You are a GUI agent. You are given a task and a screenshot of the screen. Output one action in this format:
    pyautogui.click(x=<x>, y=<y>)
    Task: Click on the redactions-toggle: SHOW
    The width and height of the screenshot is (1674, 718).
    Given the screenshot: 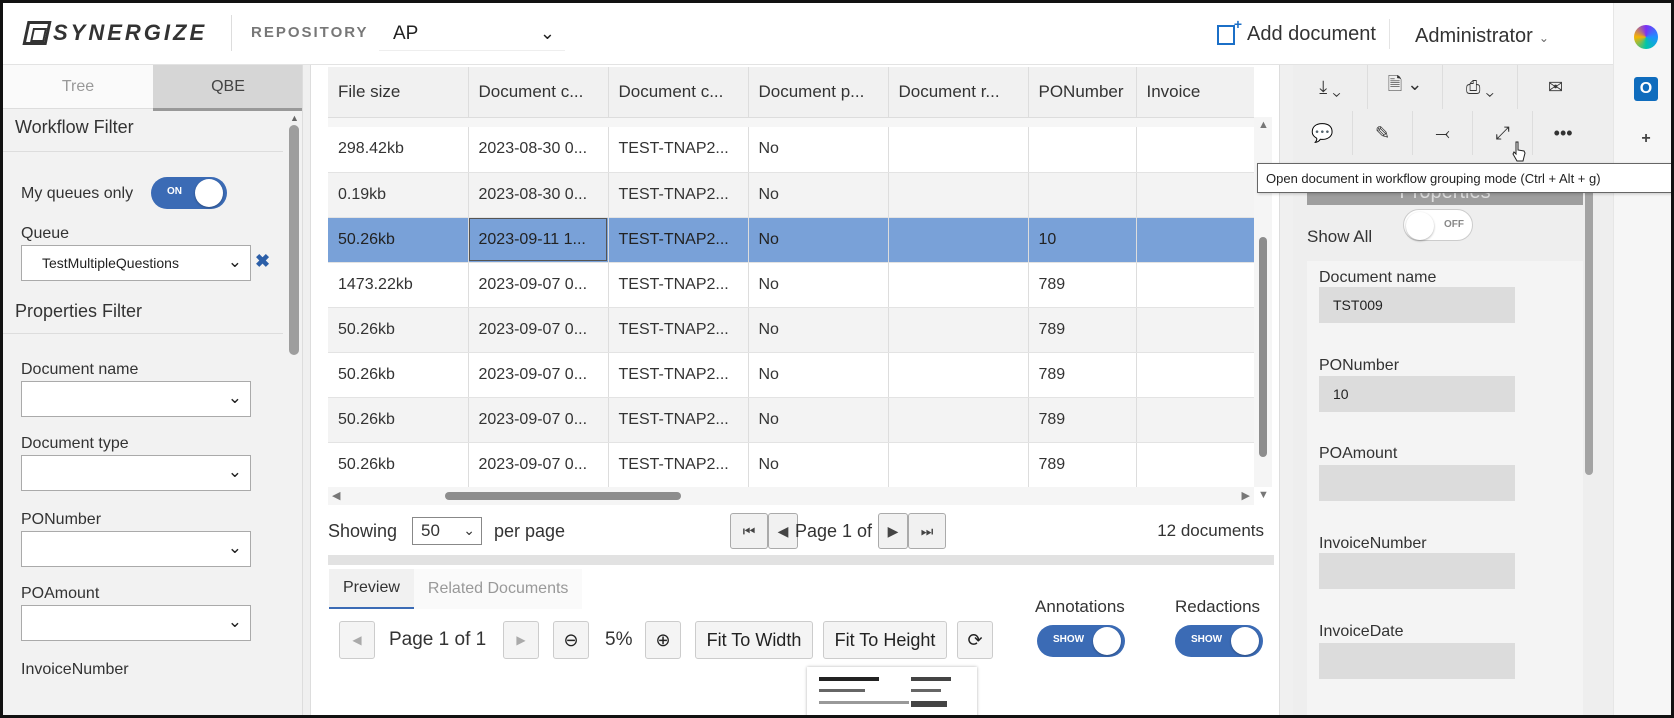 What is the action you would take?
    pyautogui.click(x=1219, y=641)
    